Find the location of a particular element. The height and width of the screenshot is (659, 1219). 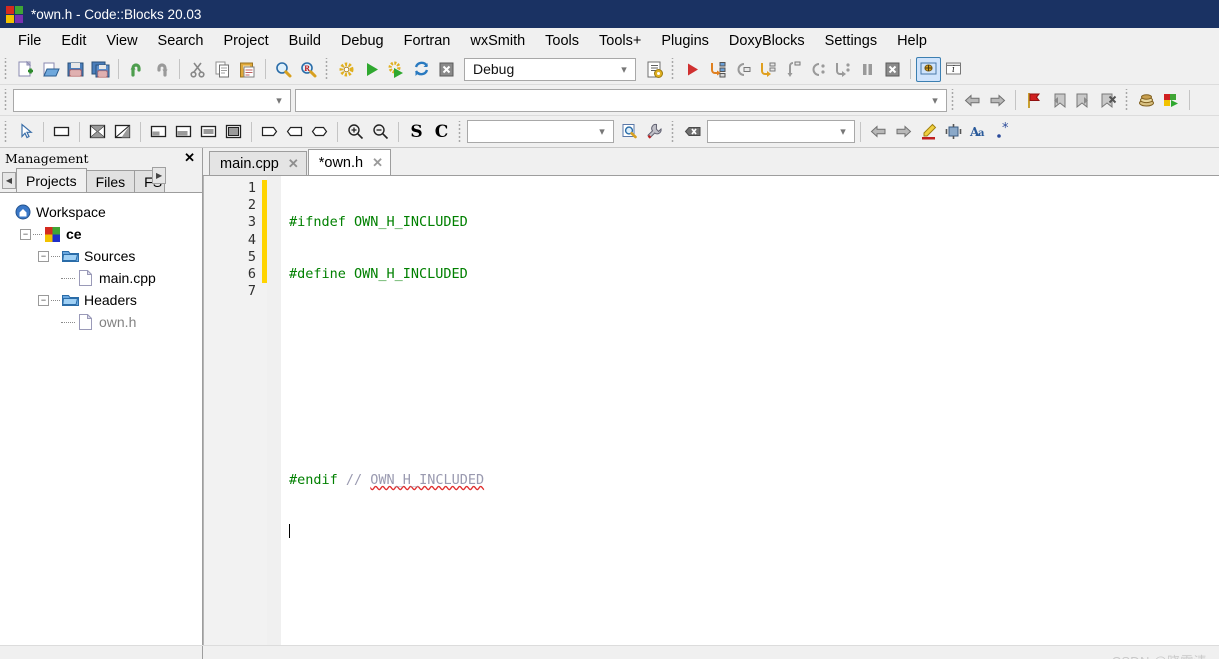

tab-files: Files is located at coordinates (110, 181).